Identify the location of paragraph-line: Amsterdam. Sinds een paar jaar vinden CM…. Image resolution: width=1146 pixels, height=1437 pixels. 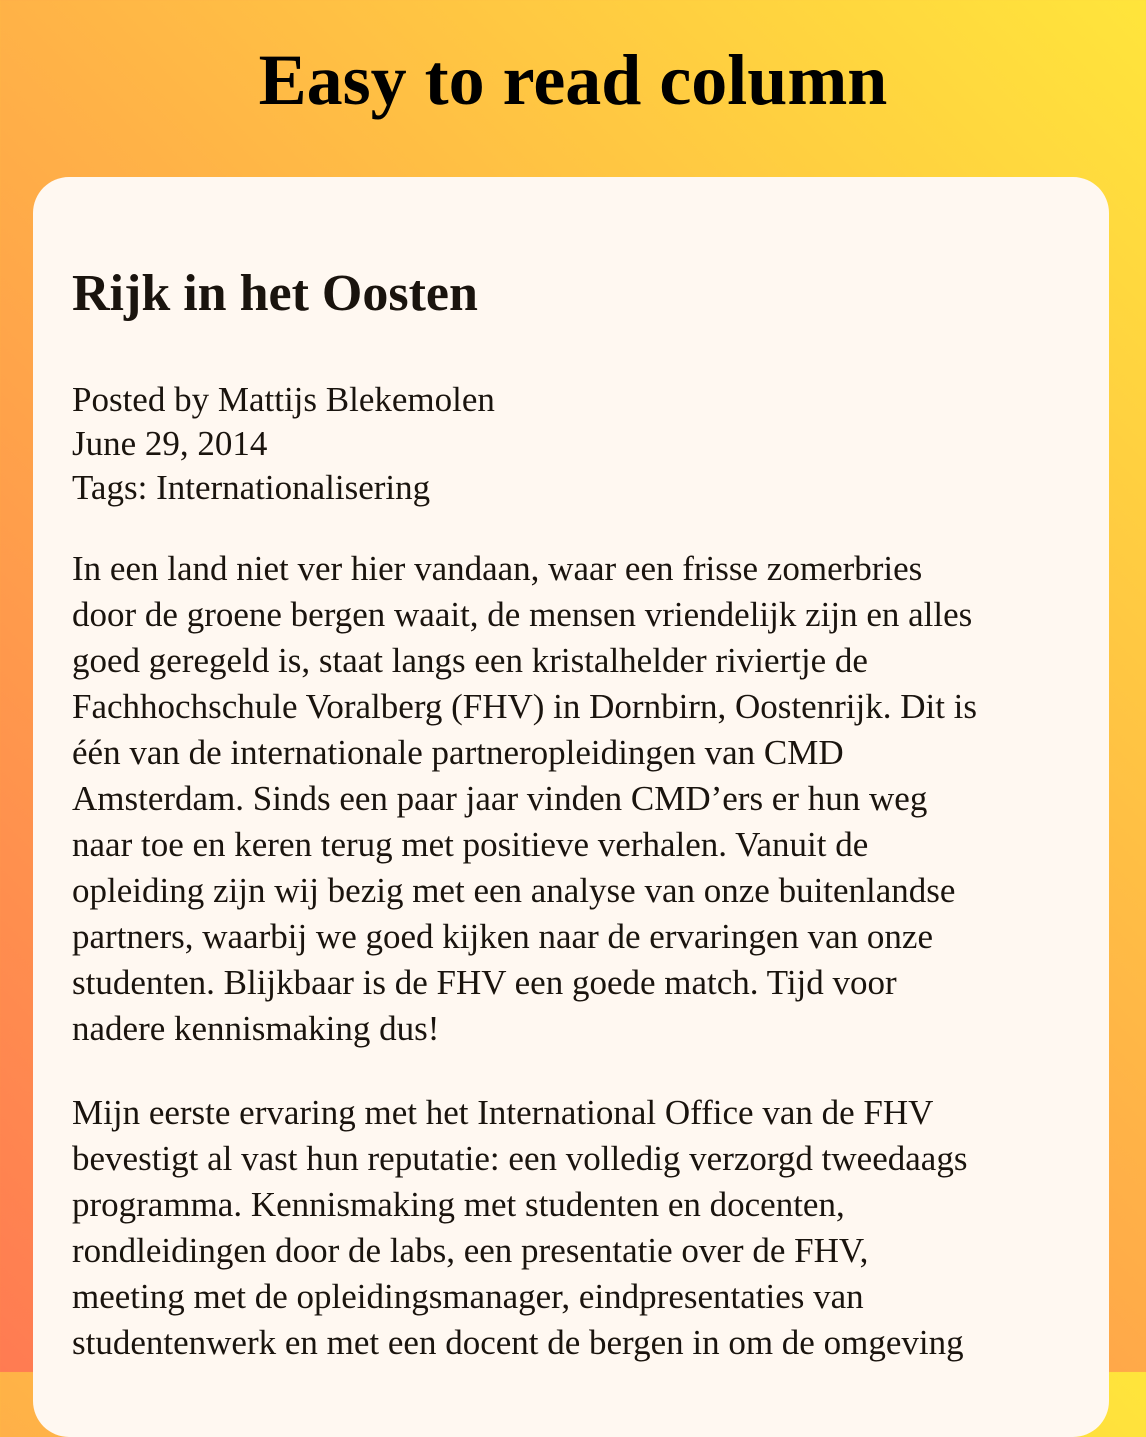
(500, 798).